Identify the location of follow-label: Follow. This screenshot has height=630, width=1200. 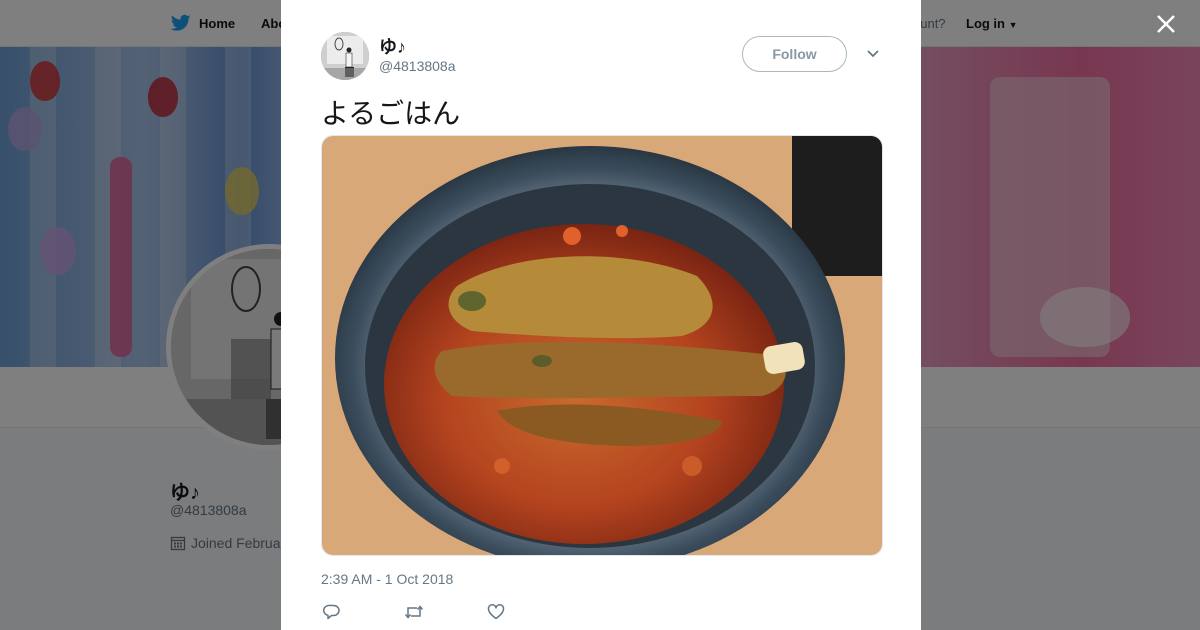
(794, 54).